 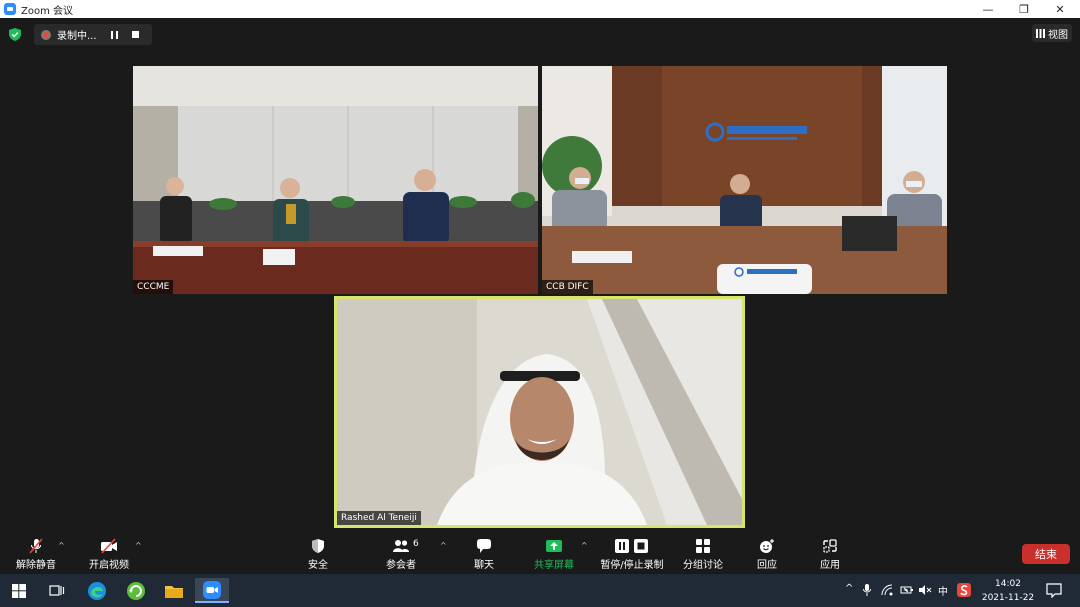 I want to click on clock-time: 14:02, so click(x=1008, y=584).